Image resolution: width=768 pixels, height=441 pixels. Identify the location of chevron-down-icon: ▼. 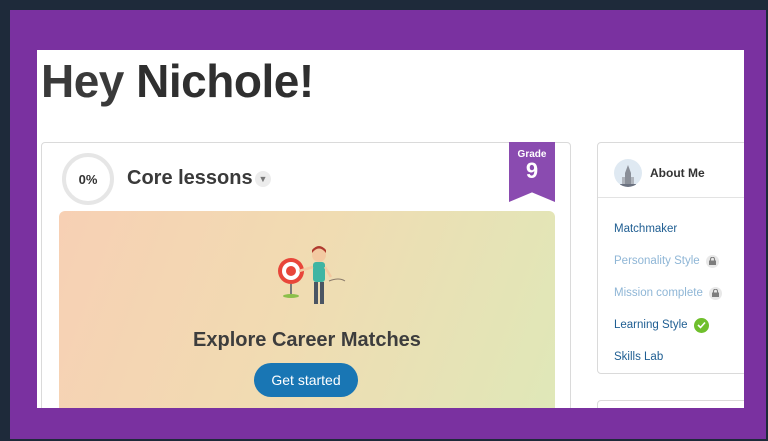
(263, 179).